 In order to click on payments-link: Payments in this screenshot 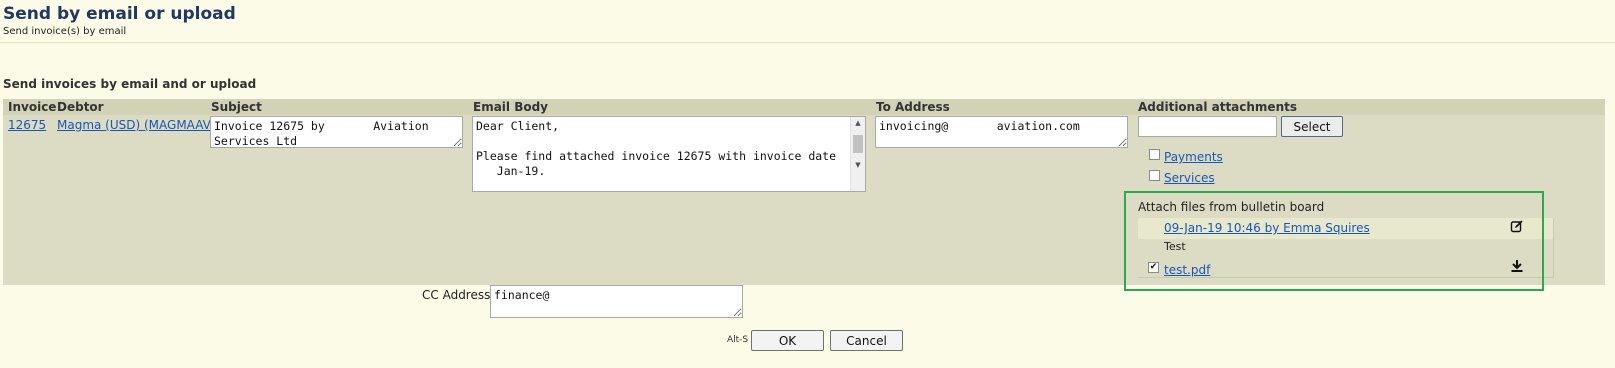, I will do `click(1193, 157)`.